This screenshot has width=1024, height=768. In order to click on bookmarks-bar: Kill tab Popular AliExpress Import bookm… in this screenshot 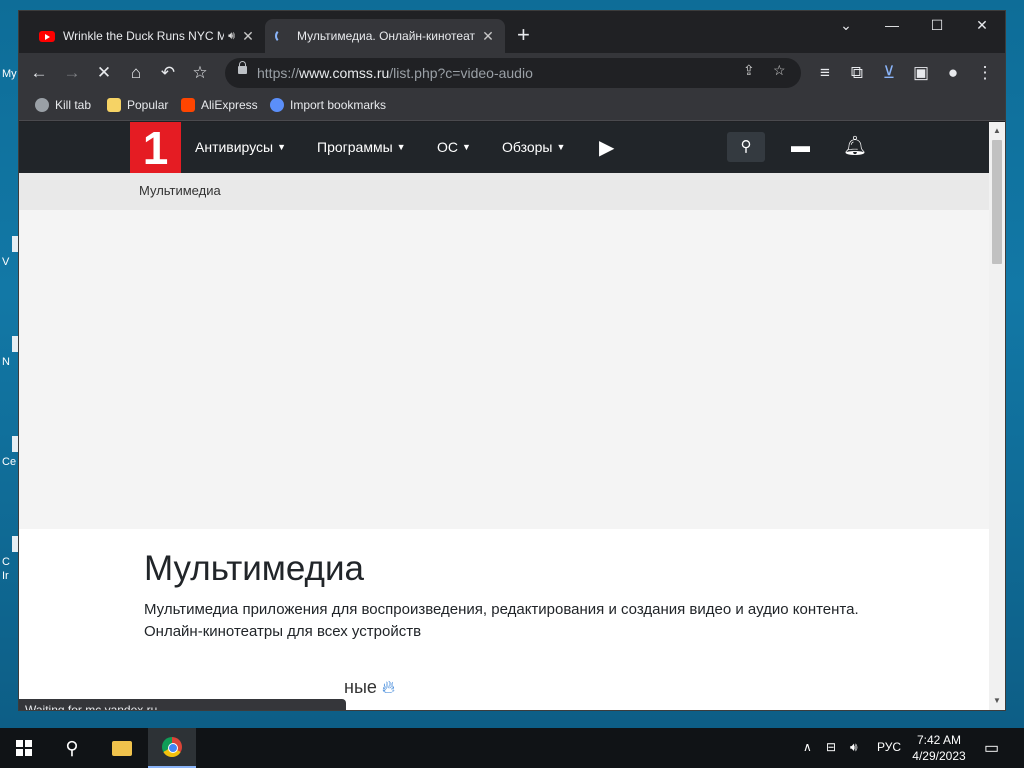, I will do `click(512, 107)`.